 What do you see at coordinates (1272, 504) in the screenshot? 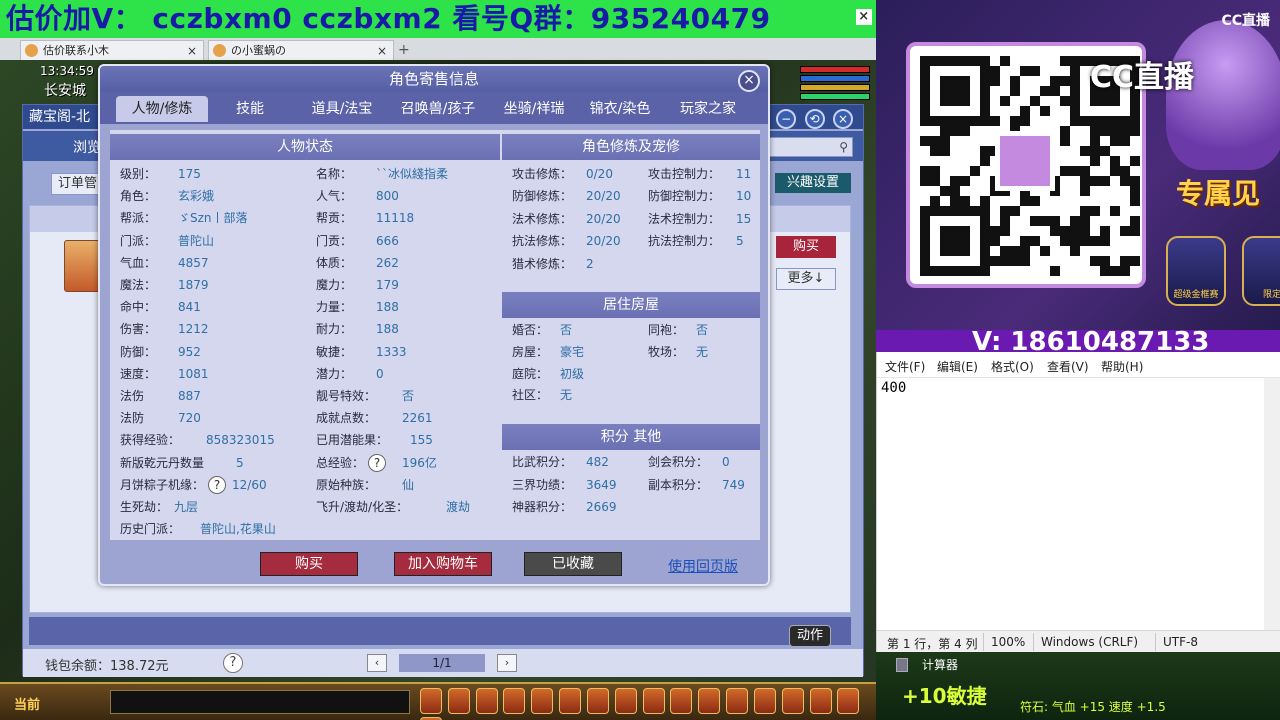
I see `scrollbar` at bounding box center [1272, 504].